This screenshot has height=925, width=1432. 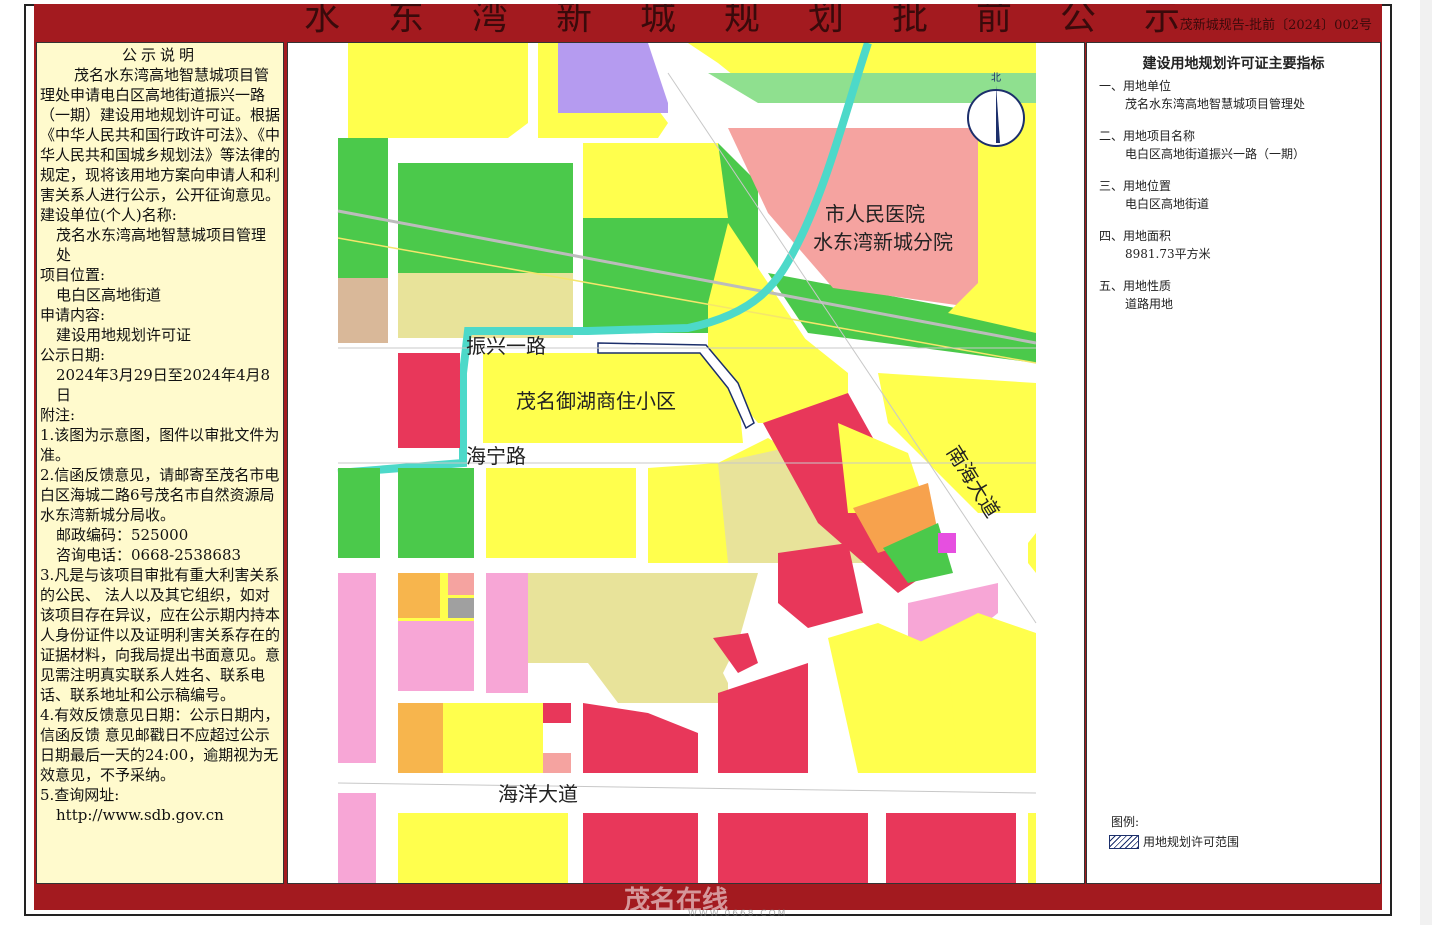 I want to click on indicator-heading: 建设用地规划许可证主要指标, so click(x=1233, y=64).